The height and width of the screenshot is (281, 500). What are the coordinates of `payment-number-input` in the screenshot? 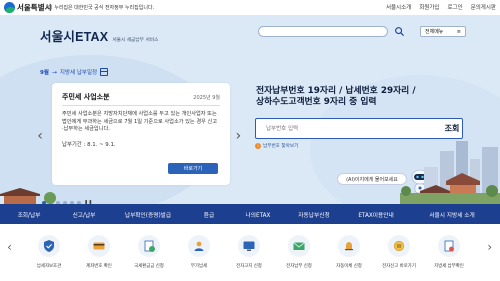 It's located at (336, 129).